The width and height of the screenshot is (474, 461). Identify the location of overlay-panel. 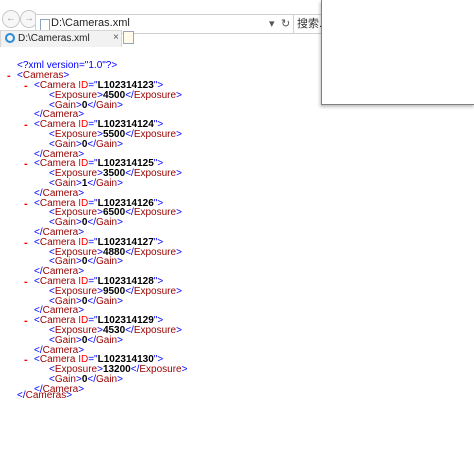
(397, 52).